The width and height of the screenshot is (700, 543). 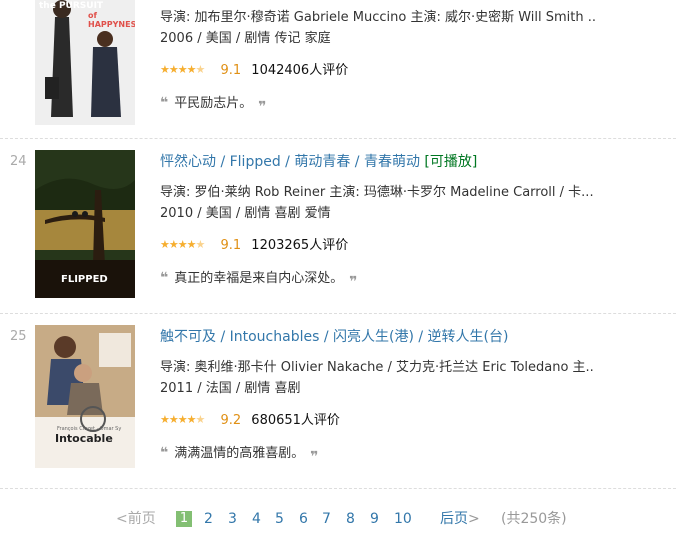 What do you see at coordinates (245, 213) in the screenshot?
I see `movie-meta: 2010 / 美国 / 剧情 喜剧 爱情` at bounding box center [245, 213].